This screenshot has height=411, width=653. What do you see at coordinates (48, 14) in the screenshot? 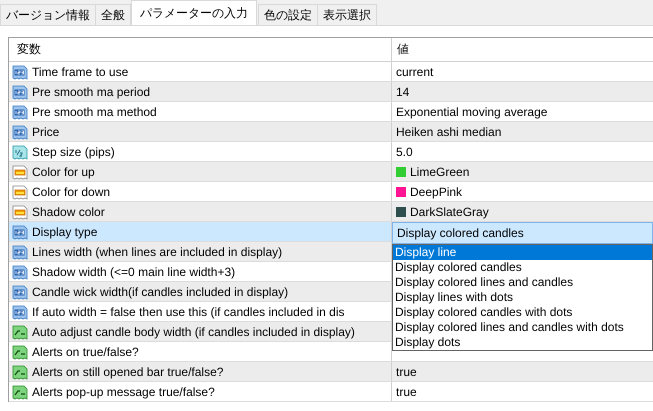
I see `tab: バージョン情報` at bounding box center [48, 14].